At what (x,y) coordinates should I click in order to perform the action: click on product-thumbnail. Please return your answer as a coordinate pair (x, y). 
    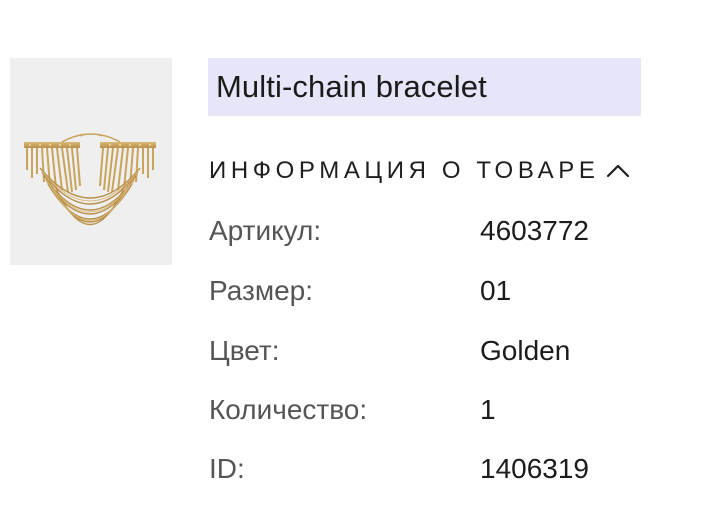
    Looking at the image, I should click on (91, 161).